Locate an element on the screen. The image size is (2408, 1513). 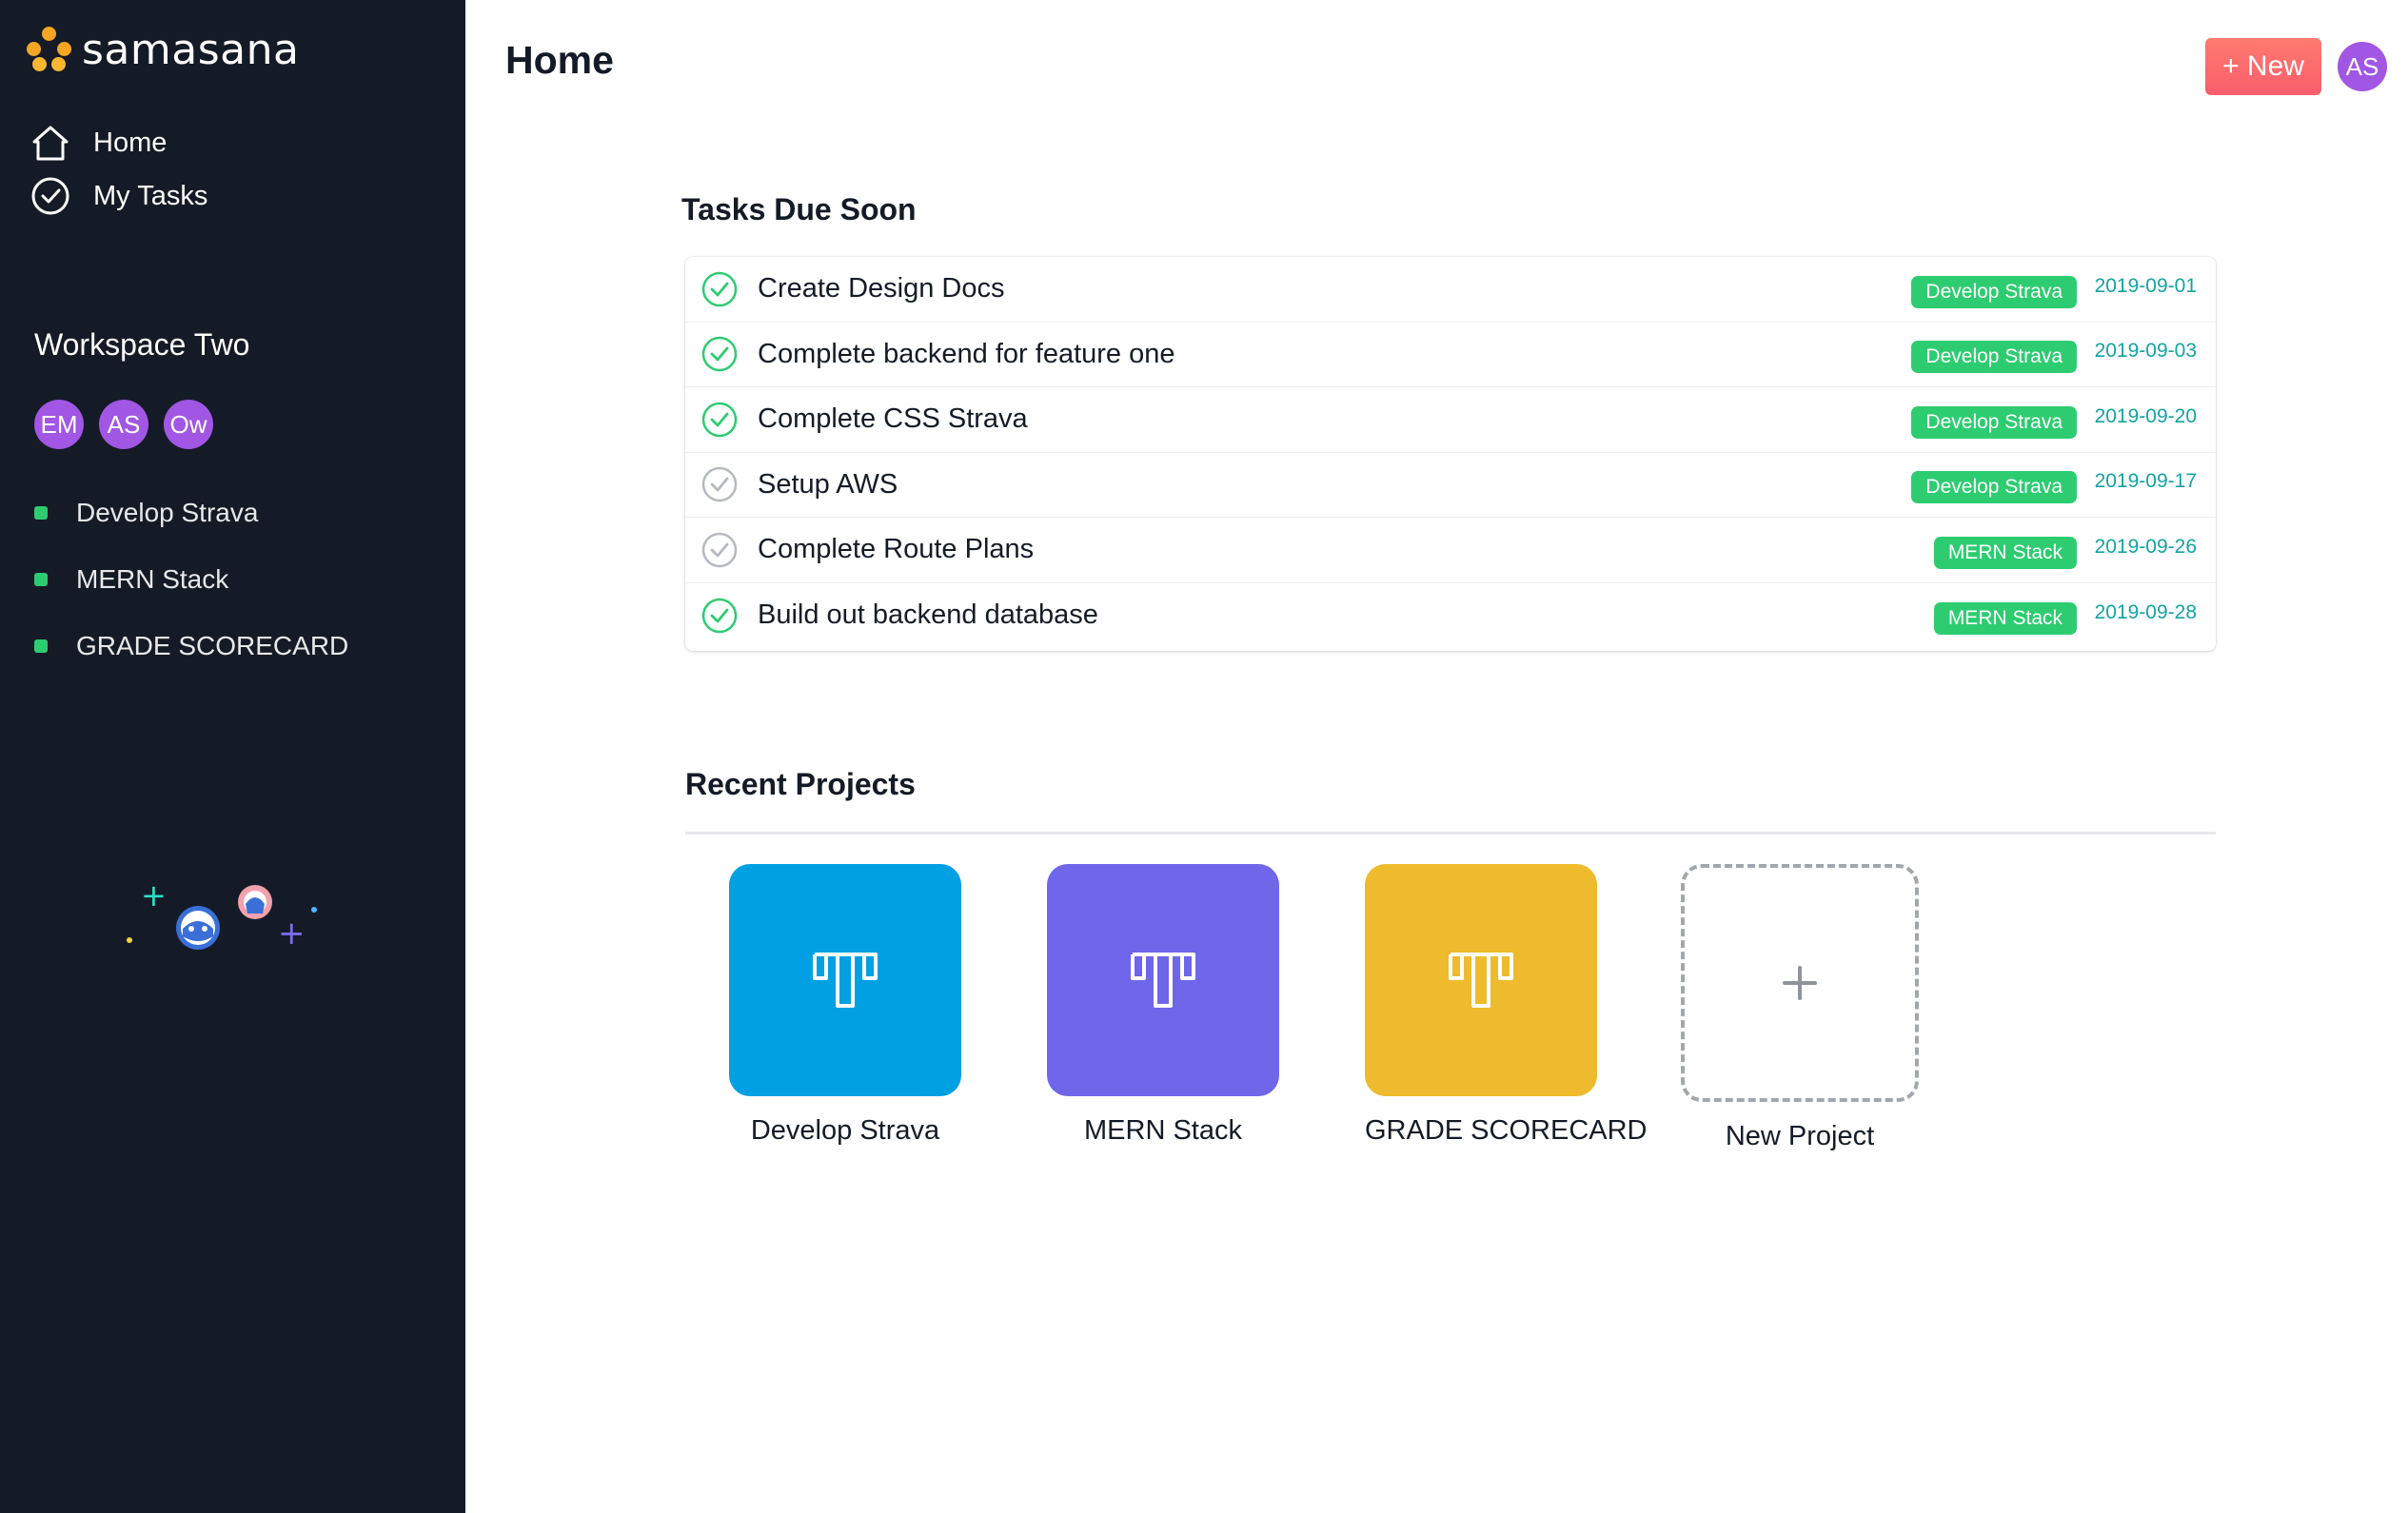
home-icon is located at coordinates (50, 143).